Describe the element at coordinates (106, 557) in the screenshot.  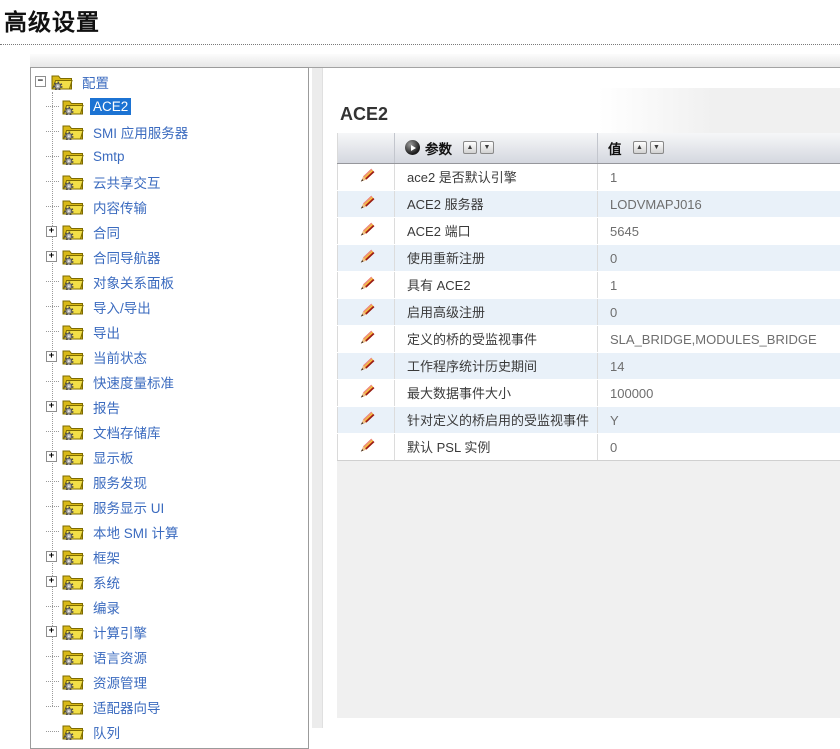
I see `tree-item-label: 框架` at that location.